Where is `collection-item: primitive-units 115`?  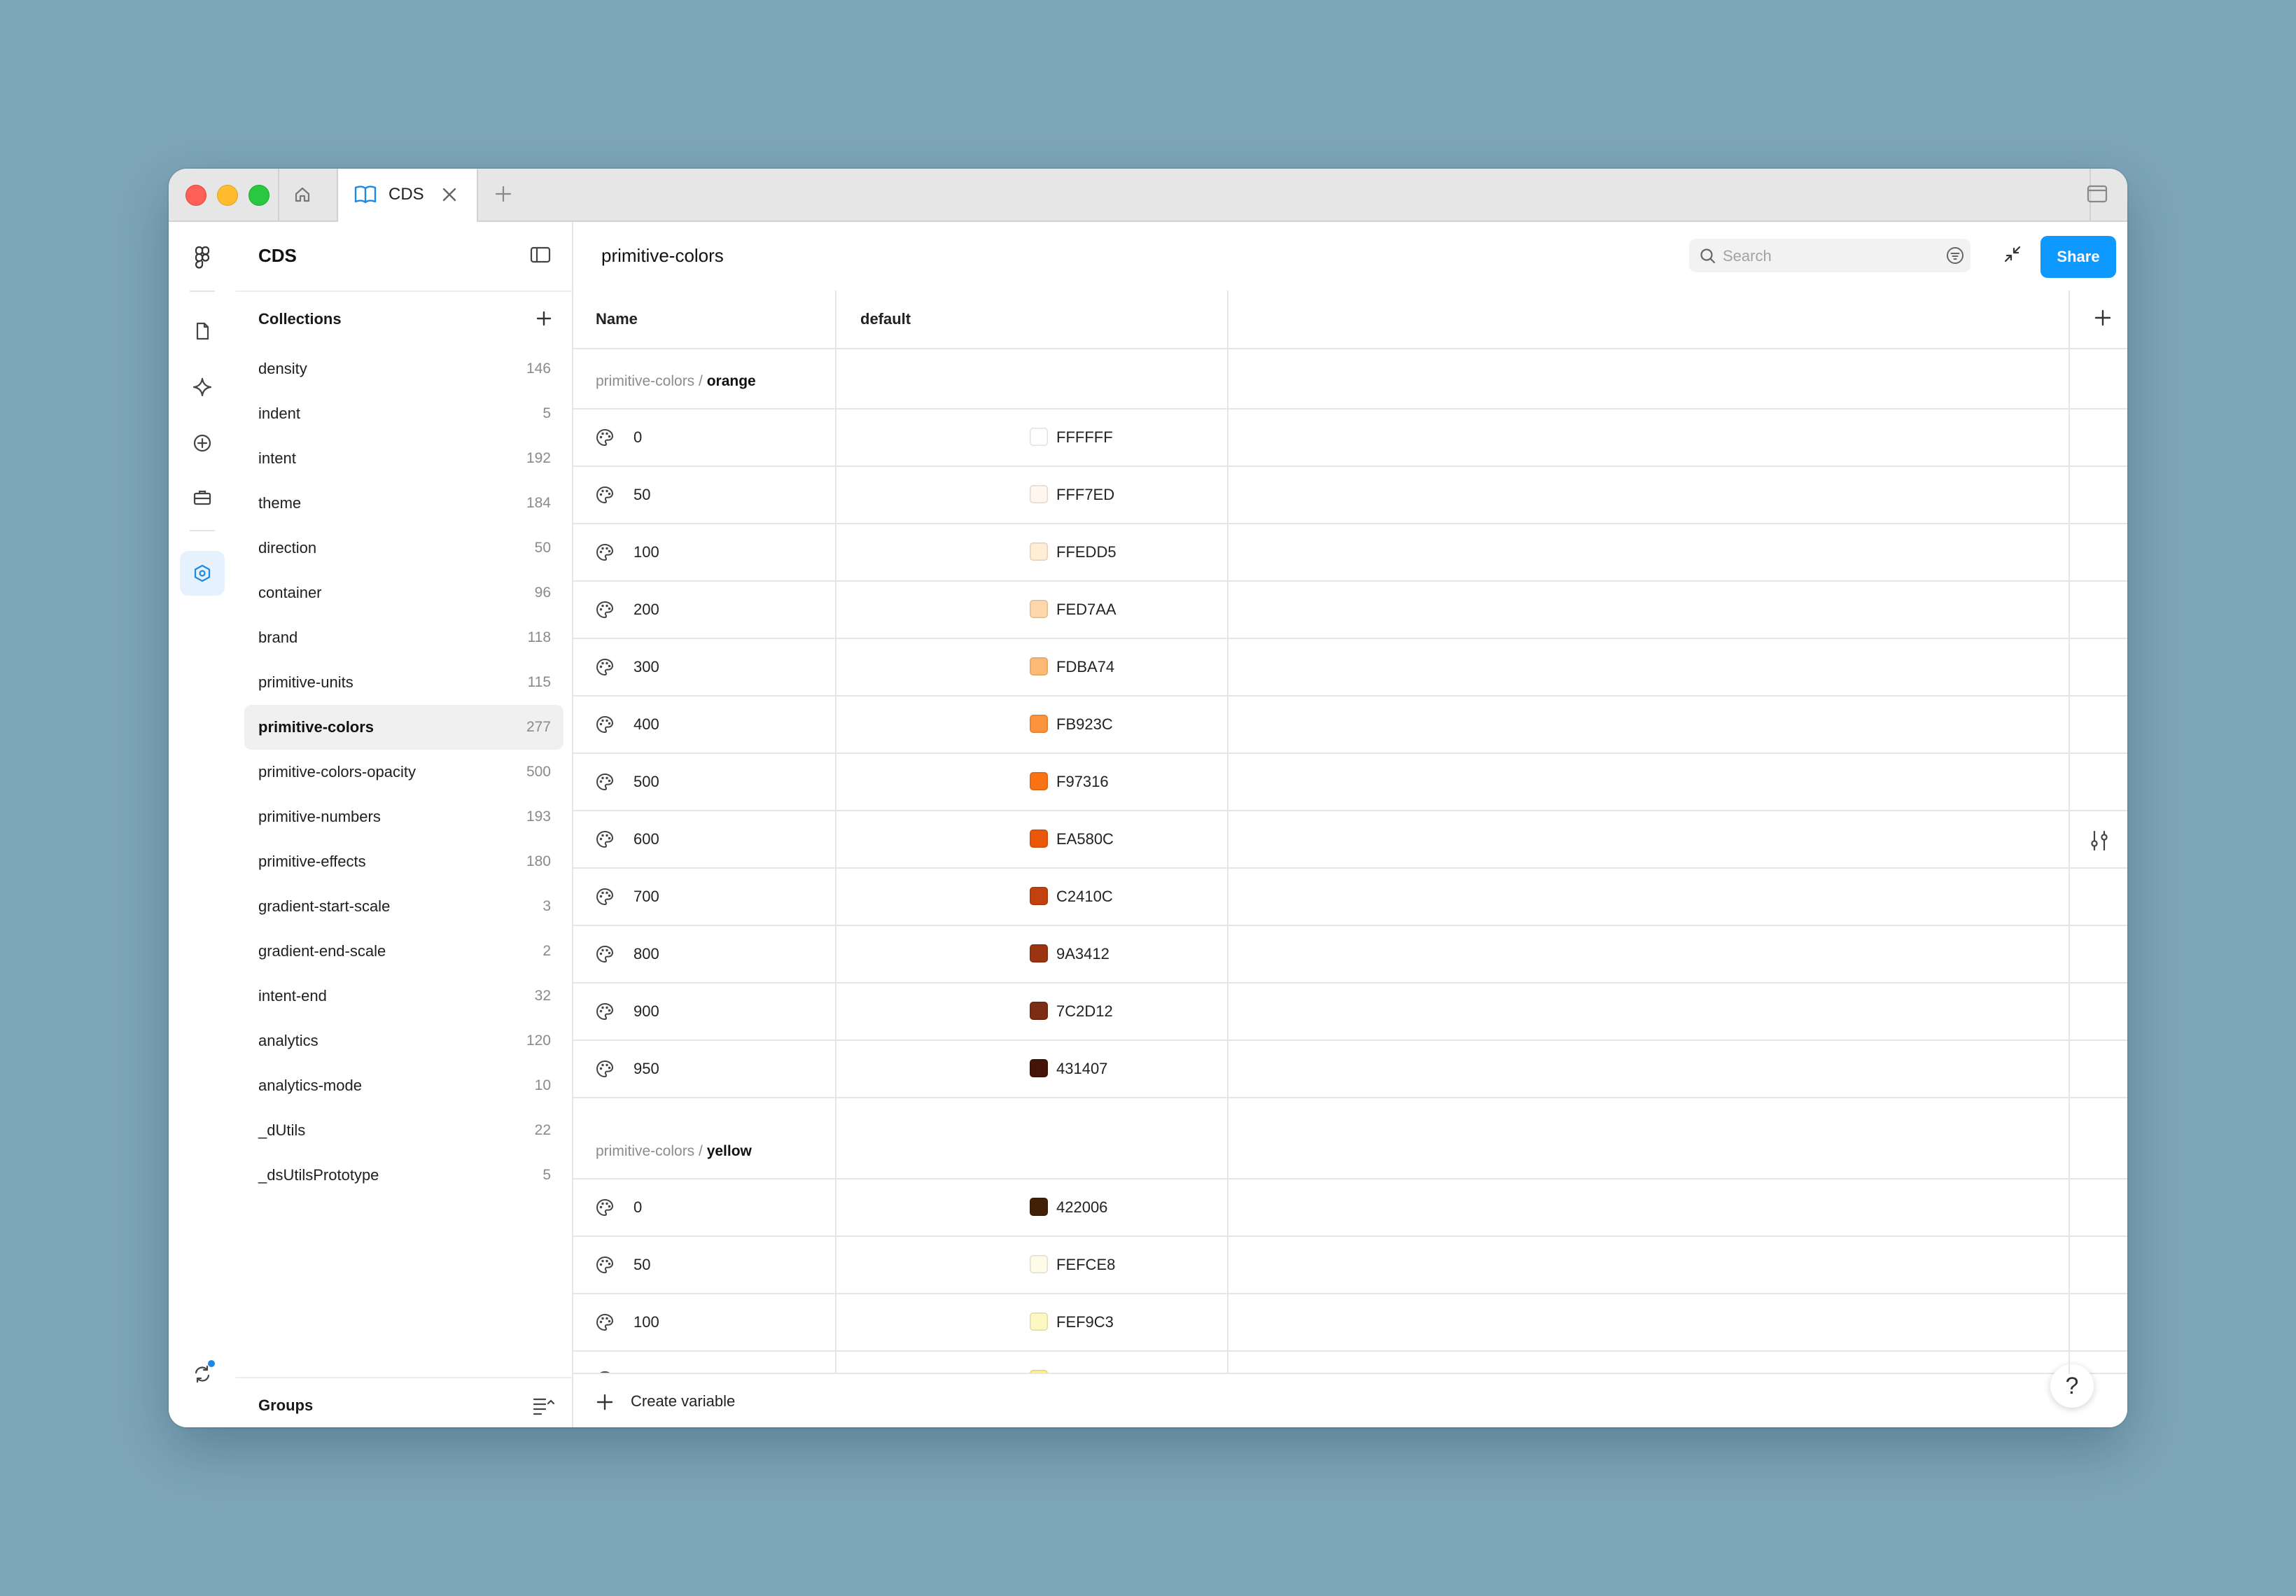 collection-item: primitive-units 115 is located at coordinates (404, 682).